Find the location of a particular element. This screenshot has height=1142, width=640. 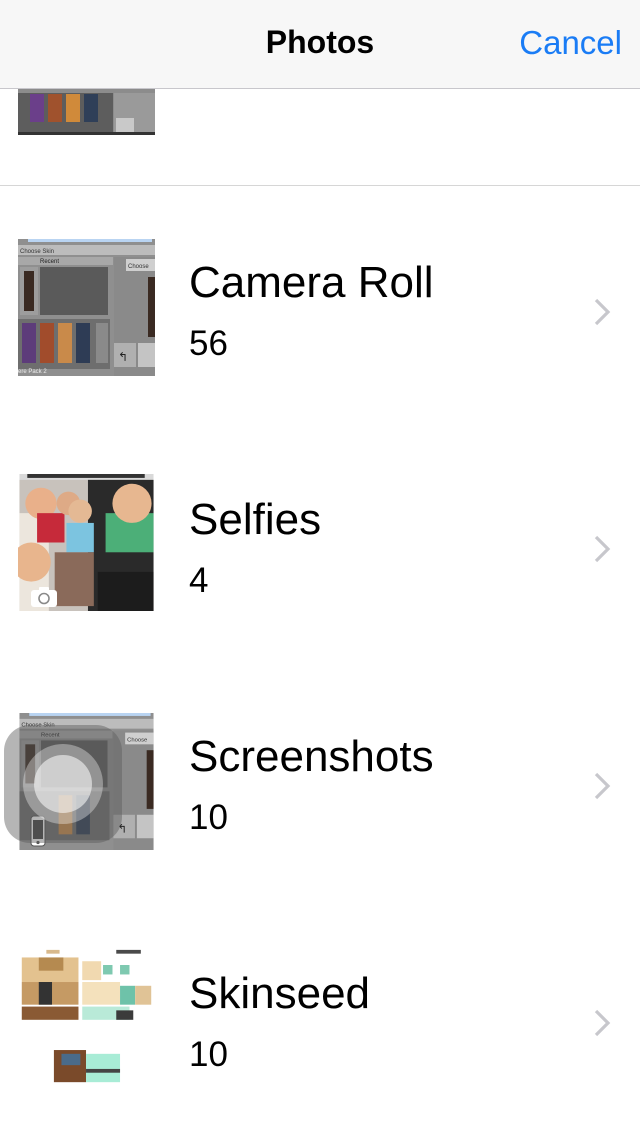

album-count: 56 is located at coordinates (208, 343).